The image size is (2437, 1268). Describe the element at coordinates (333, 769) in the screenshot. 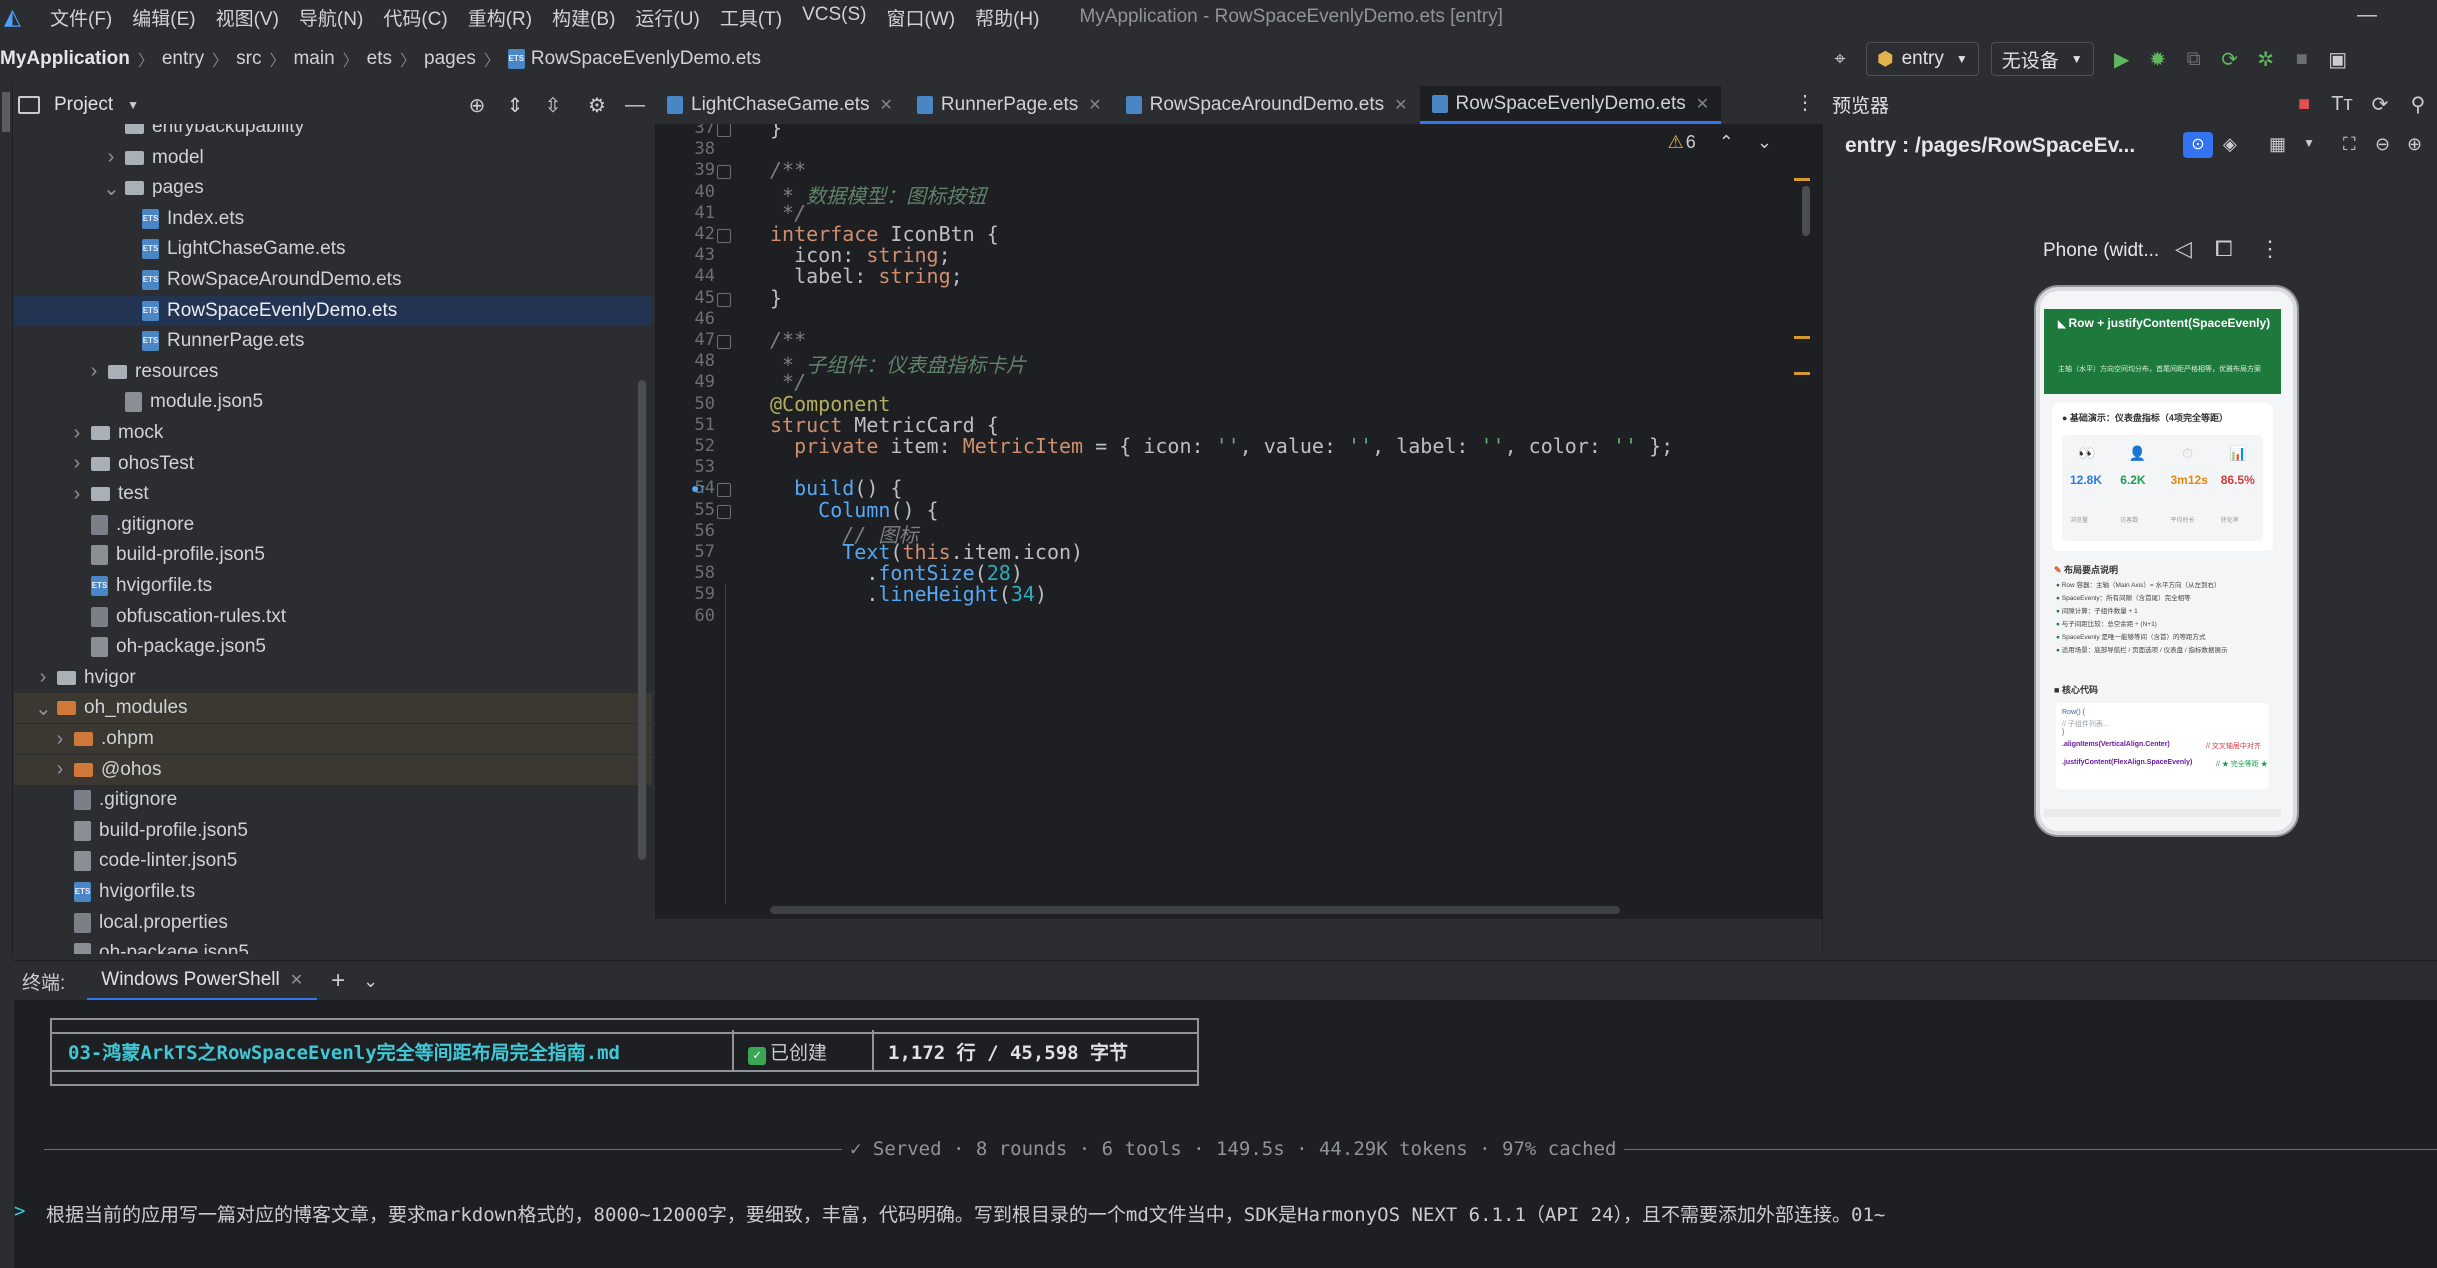

I see `tree-item: › @ohos` at that location.